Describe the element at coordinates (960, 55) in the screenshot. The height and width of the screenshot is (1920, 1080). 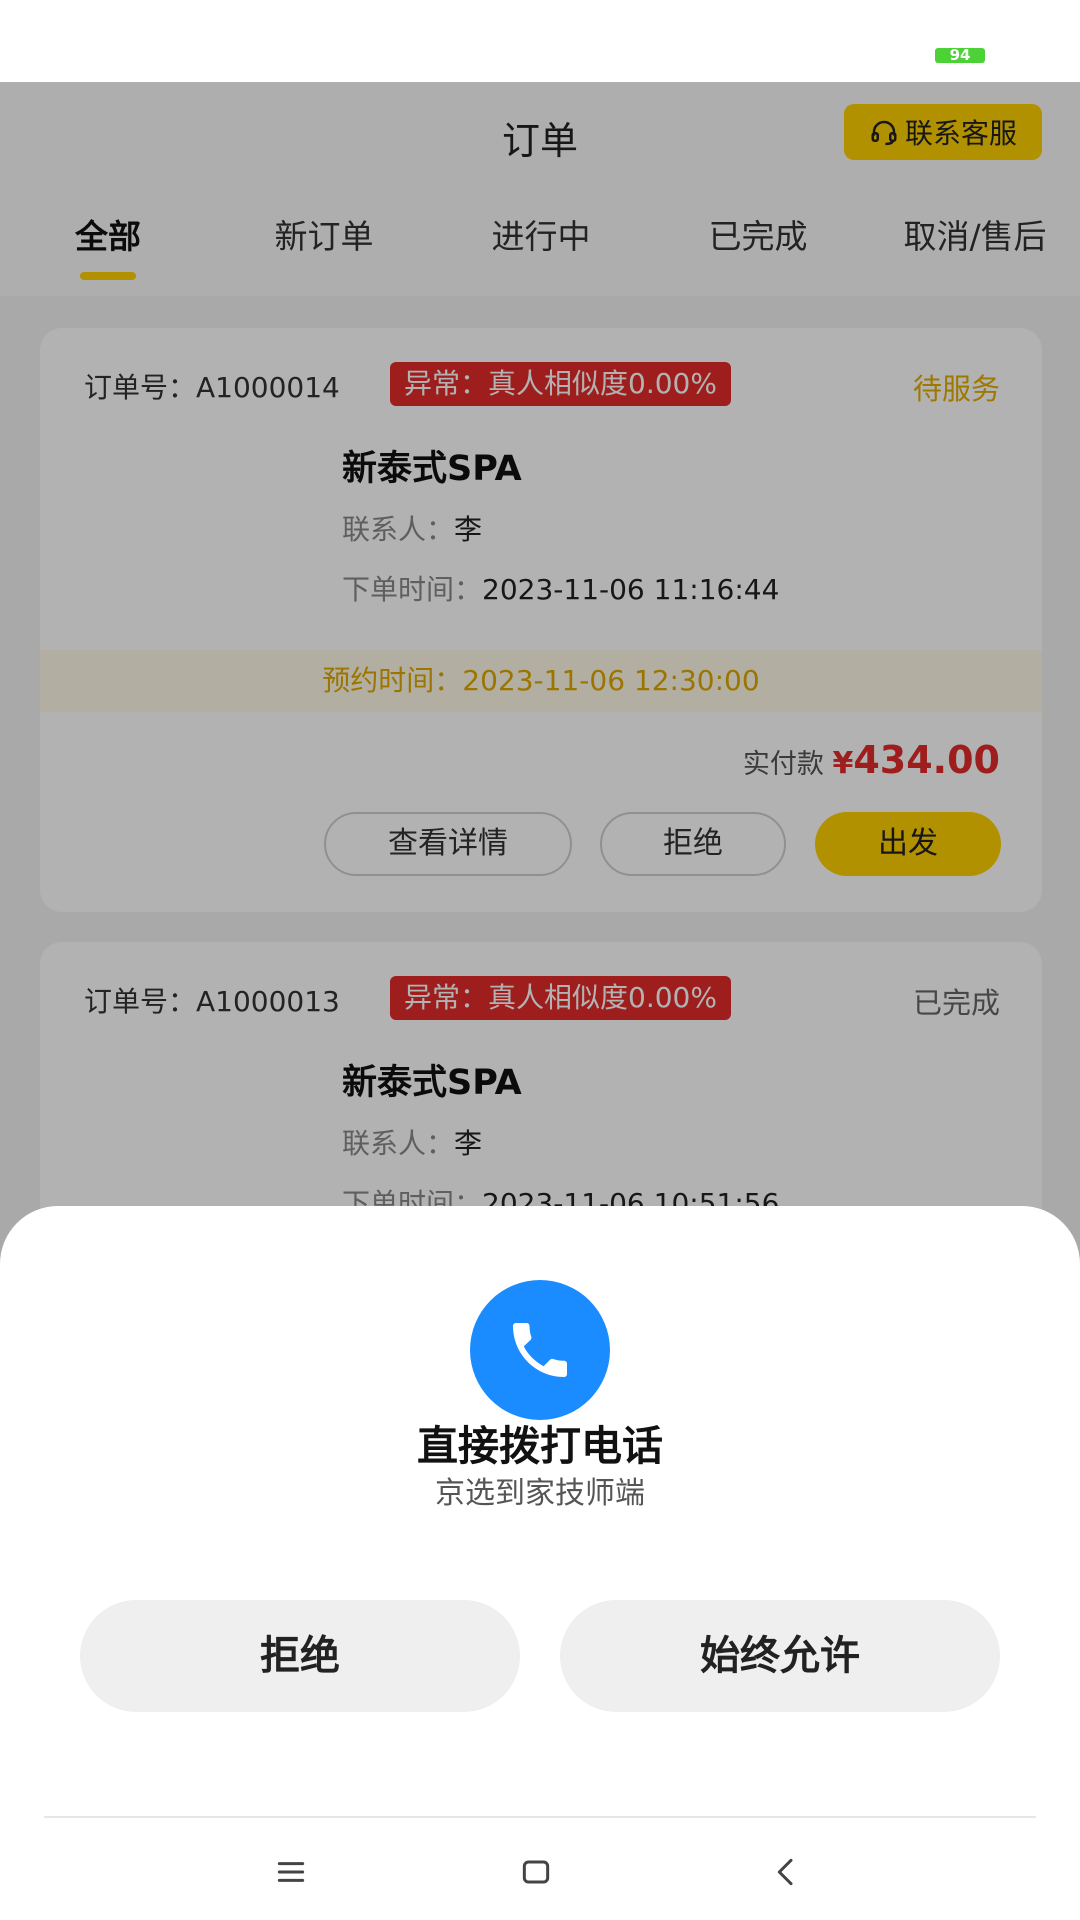
I see `battery-indicator: 94` at that location.